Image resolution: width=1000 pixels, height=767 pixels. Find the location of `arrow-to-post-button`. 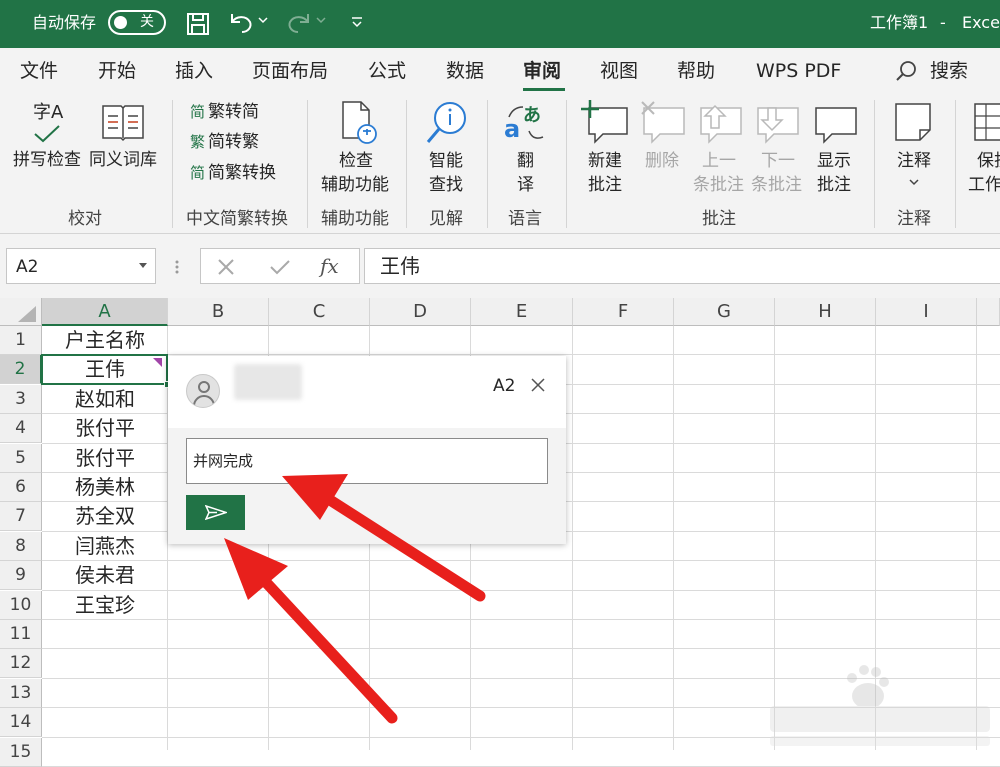

arrow-to-post-button is located at coordinates (311, 631).